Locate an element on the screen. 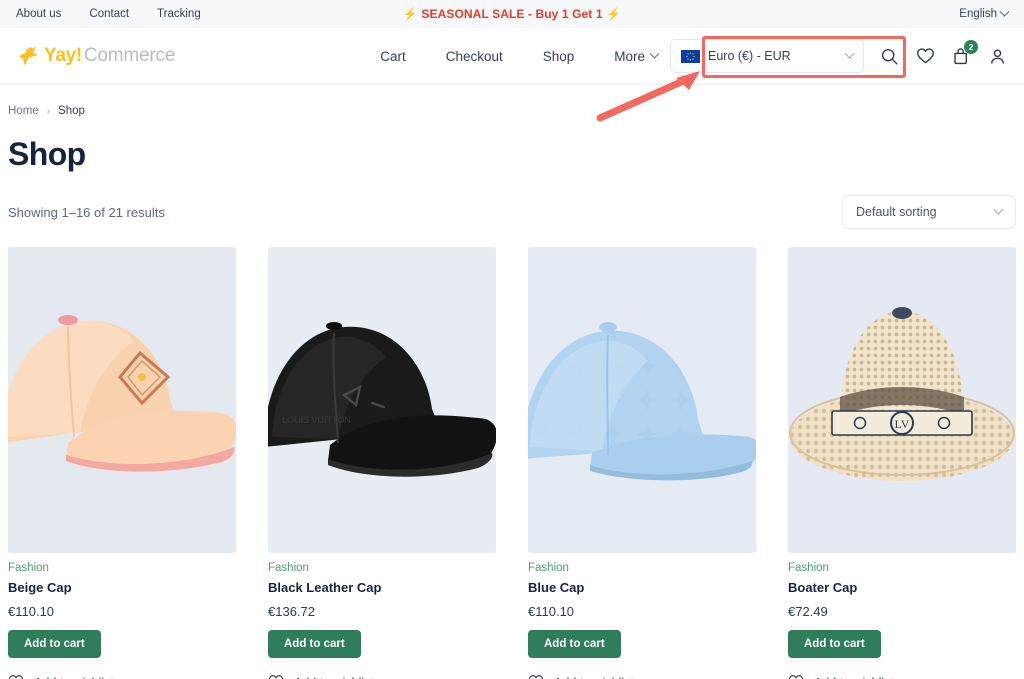 The height and width of the screenshot is (679, 1024). currency-selector: Euro (€) - EUR is located at coordinates (767, 56).